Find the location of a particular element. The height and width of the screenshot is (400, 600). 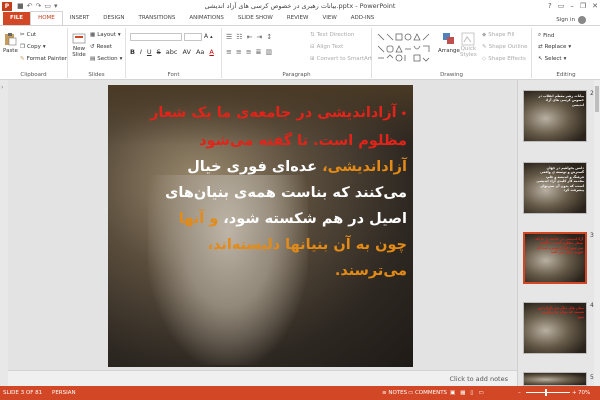

tab-transitions: TRANSITIONS is located at coordinates (156, 18).